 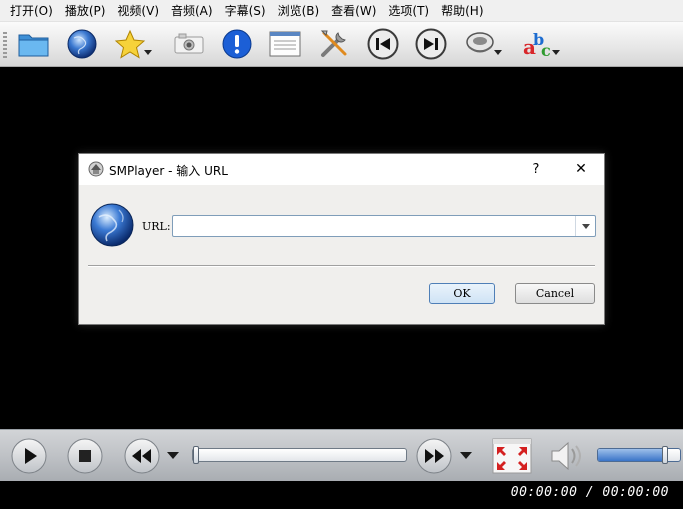 I want to click on ok-button: OK, so click(x=462, y=293).